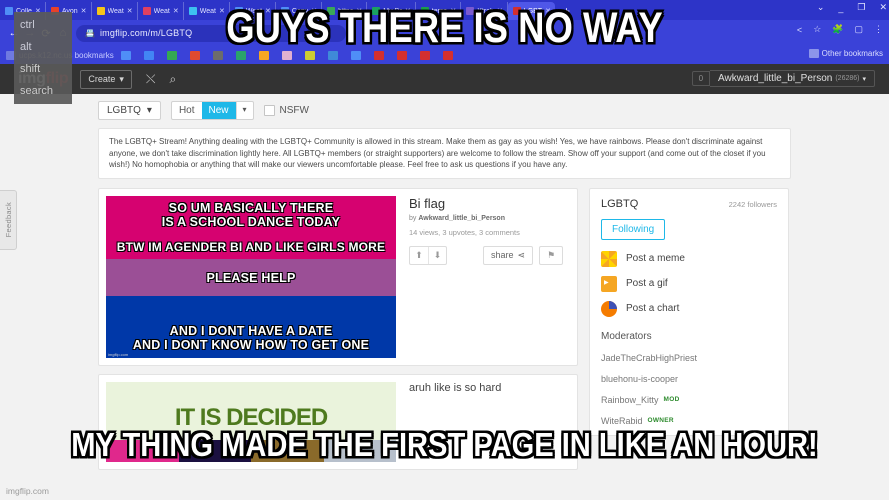 The height and width of the screenshot is (500, 889). What do you see at coordinates (647, 283) in the screenshot?
I see `post-a-gif-label: Post a gif` at bounding box center [647, 283].